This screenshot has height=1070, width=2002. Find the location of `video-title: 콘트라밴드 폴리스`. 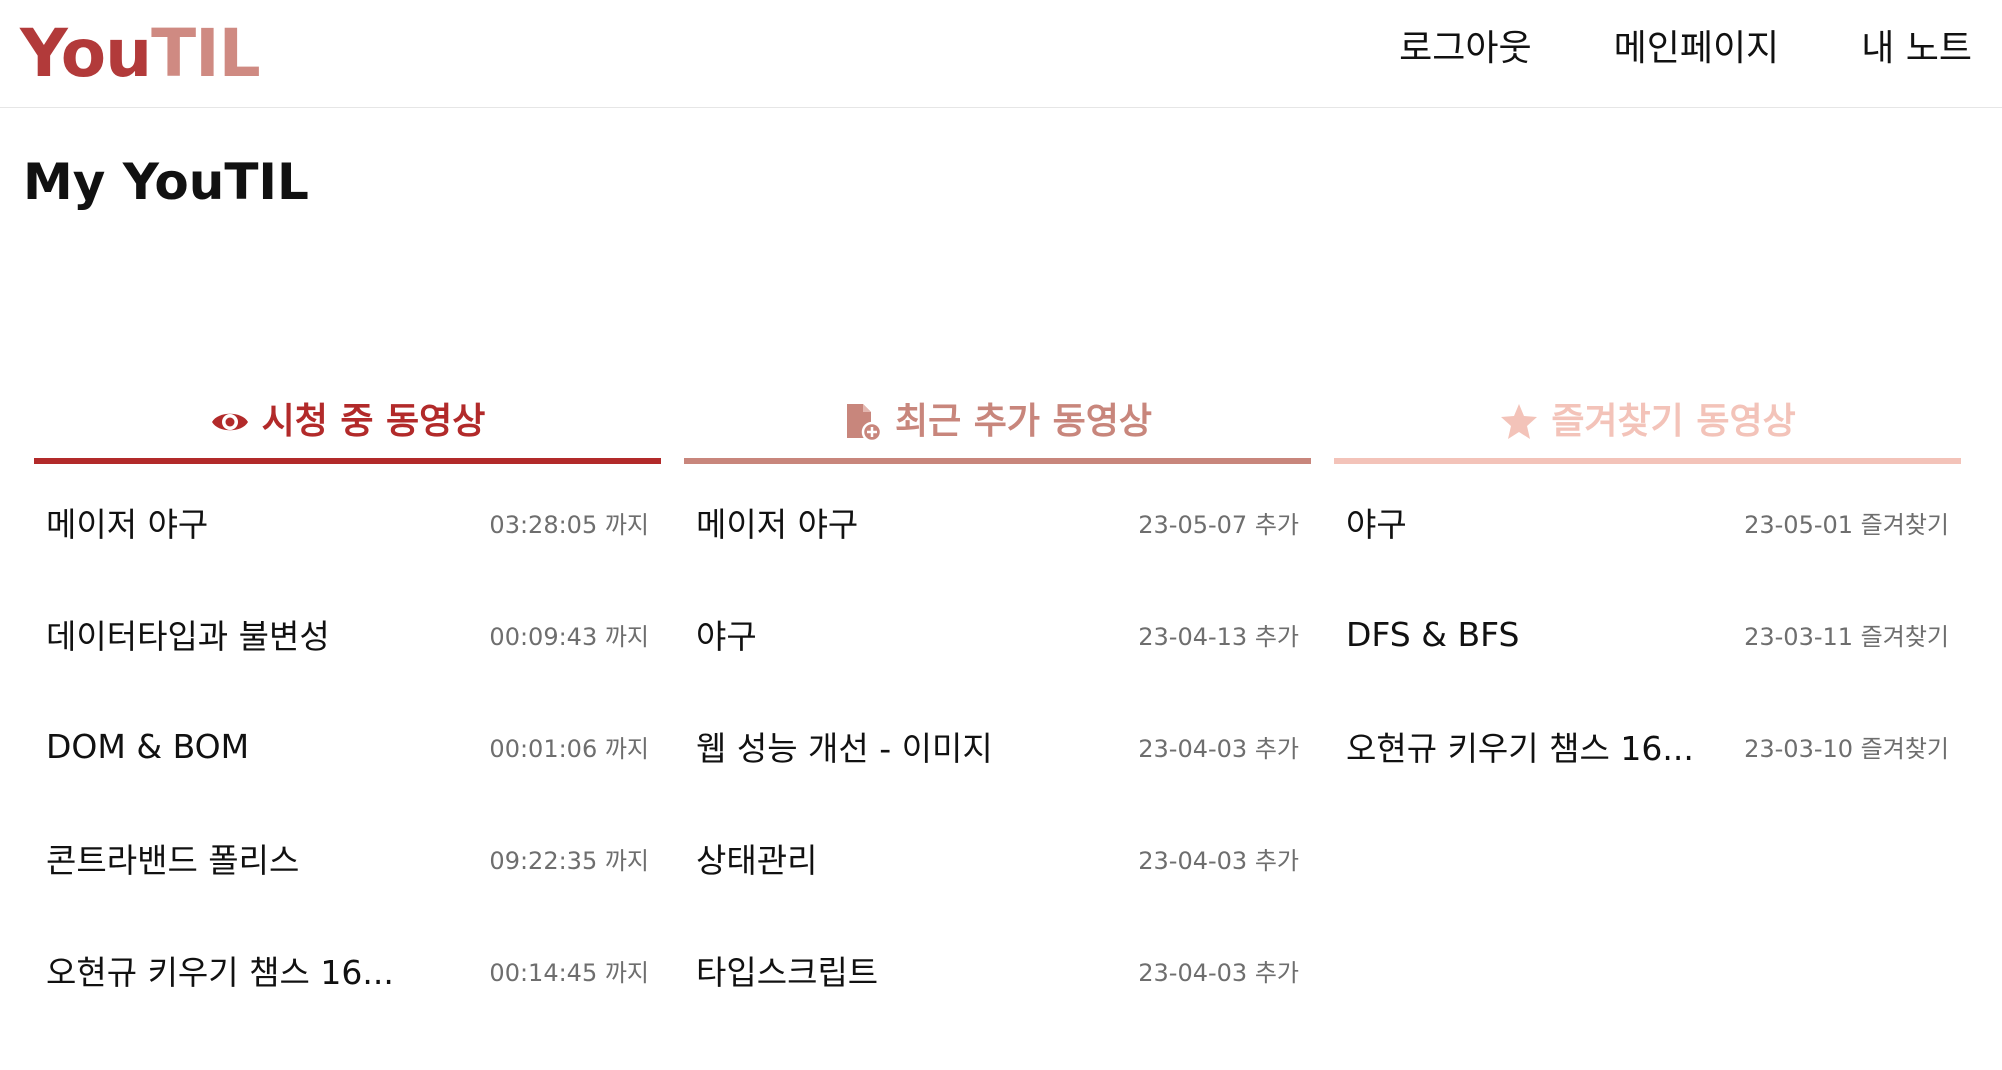

video-title: 콘트라밴드 폴리스 is located at coordinates (173, 860).